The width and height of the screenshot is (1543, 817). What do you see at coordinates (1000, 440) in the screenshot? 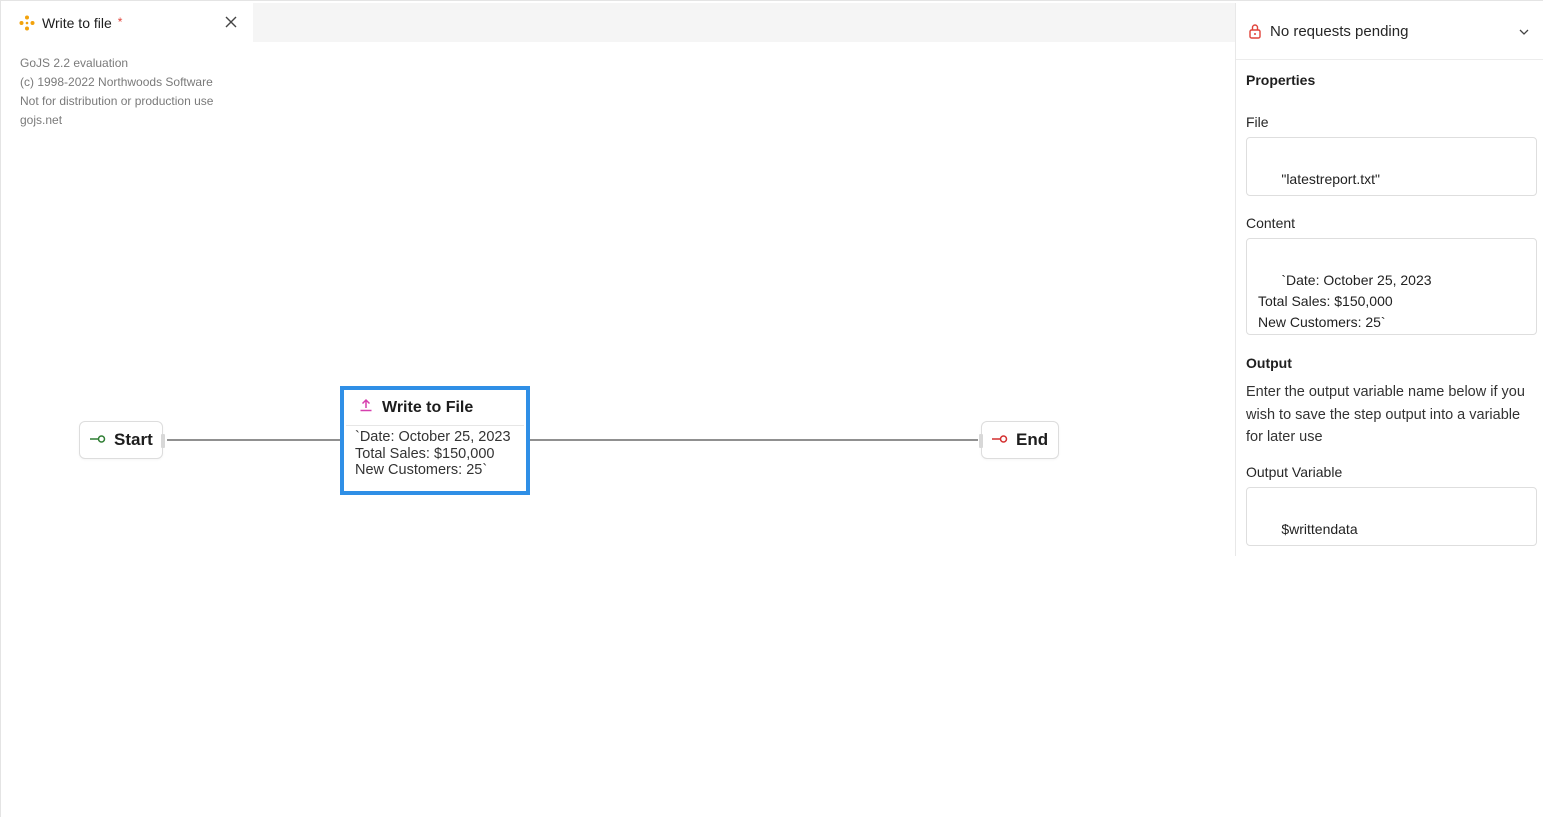
I see `end-port-icon` at bounding box center [1000, 440].